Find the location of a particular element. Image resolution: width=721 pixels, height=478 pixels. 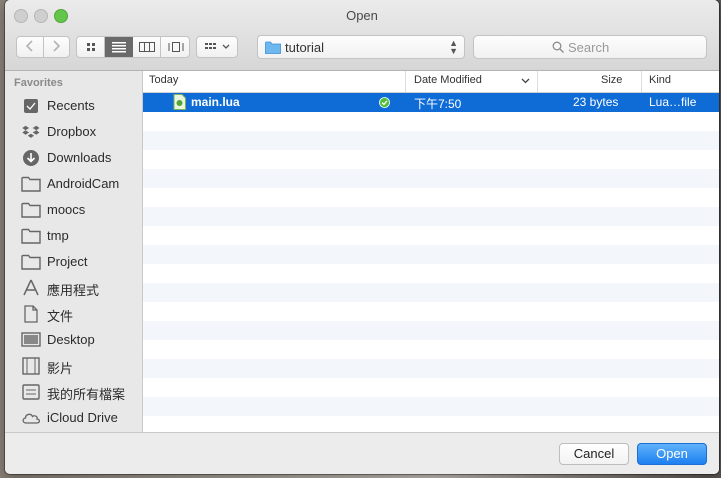

all-files-icon is located at coordinates (31, 392).